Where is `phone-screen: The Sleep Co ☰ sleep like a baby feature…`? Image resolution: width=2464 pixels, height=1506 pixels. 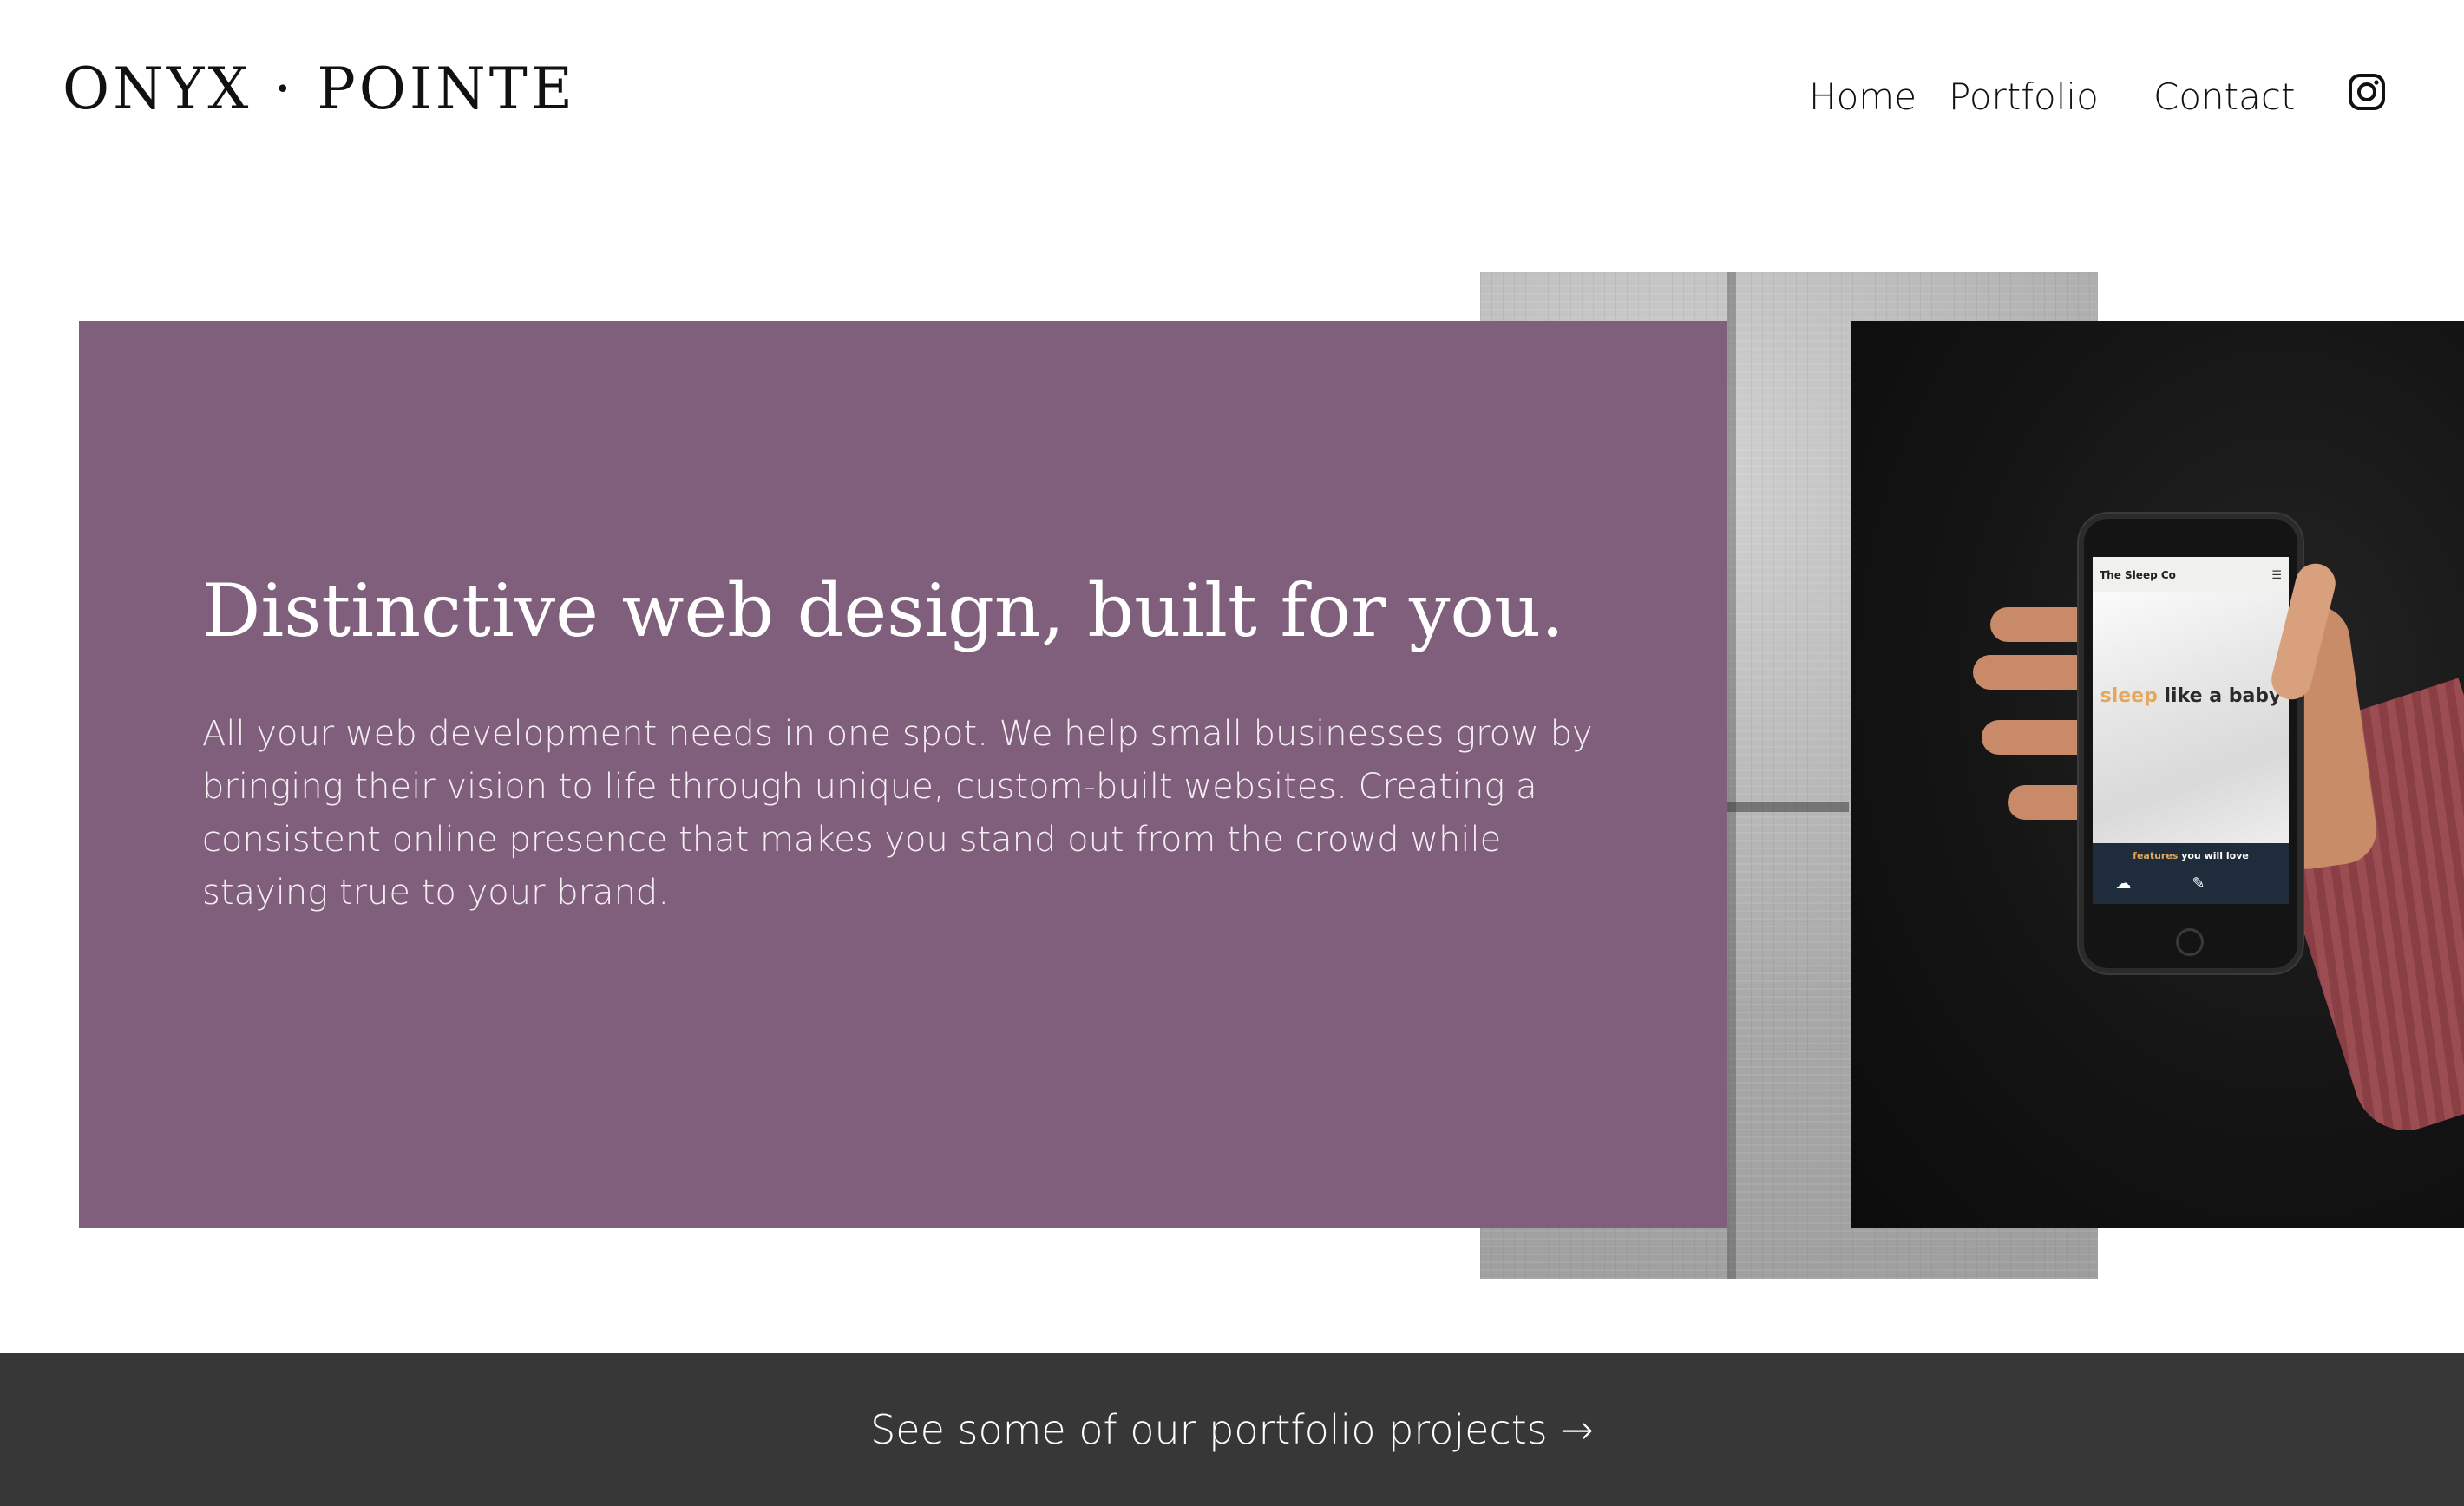 phone-screen: The Sleep Co ☰ sleep like a baby feature… is located at coordinates (2191, 730).